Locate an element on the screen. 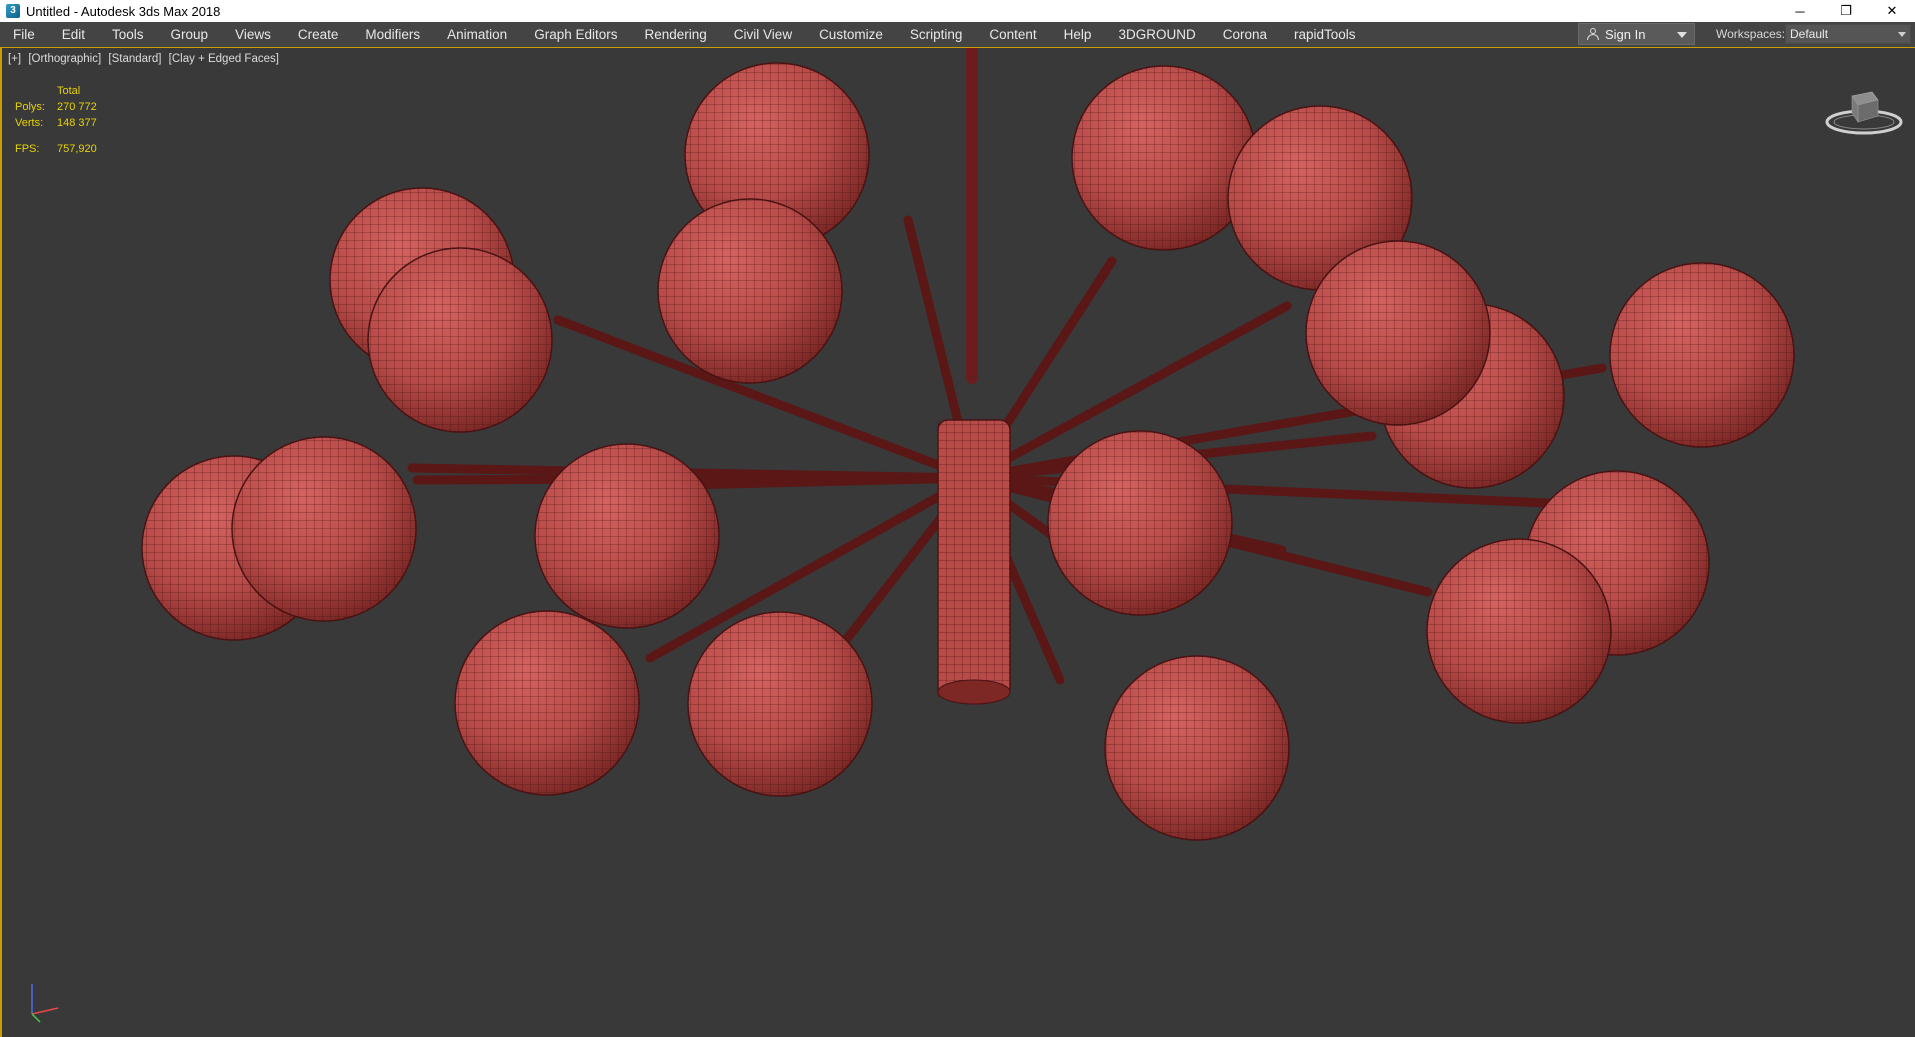 The image size is (1915, 1037). polys-label: Polys: is located at coordinates (30, 107).